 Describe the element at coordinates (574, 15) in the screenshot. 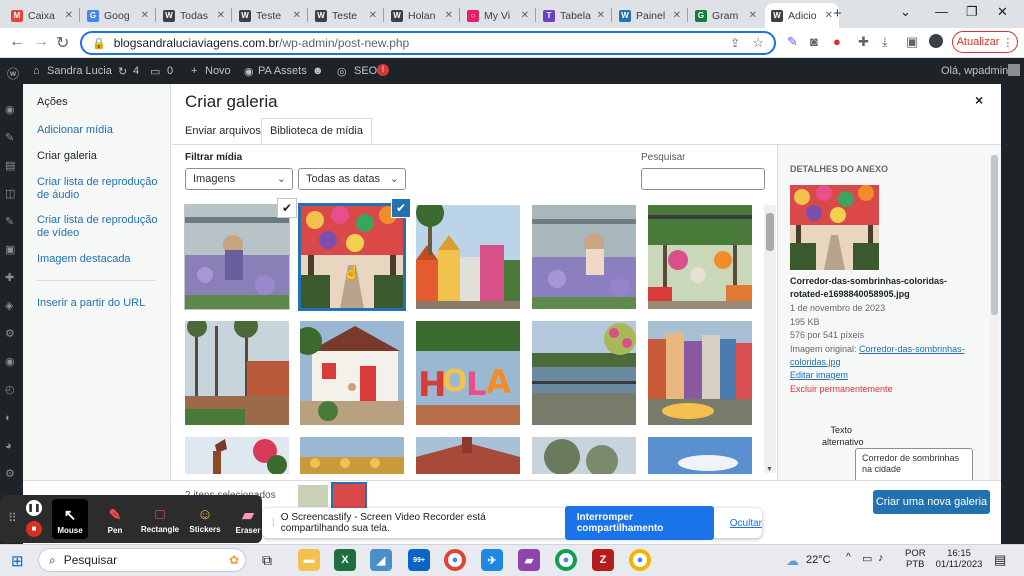

I see `browser-tab: T Tabela ✕` at that location.